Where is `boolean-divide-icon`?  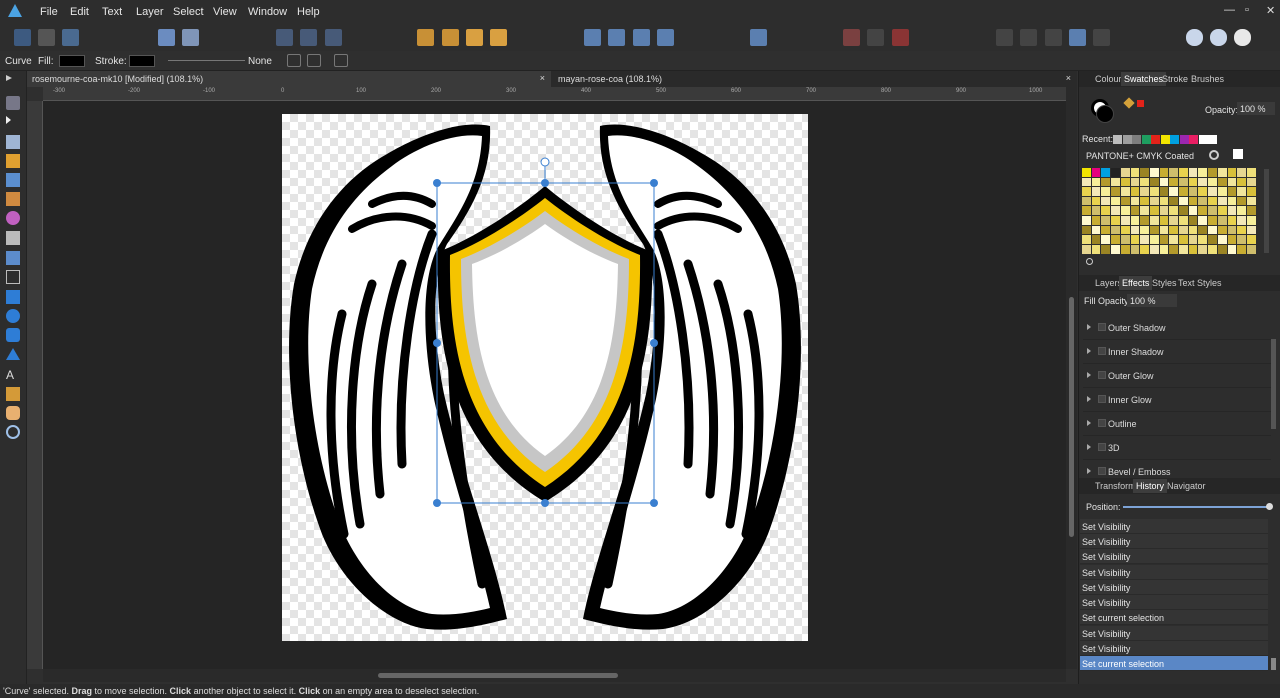
boolean-divide-icon is located at coordinates (1101, 37).